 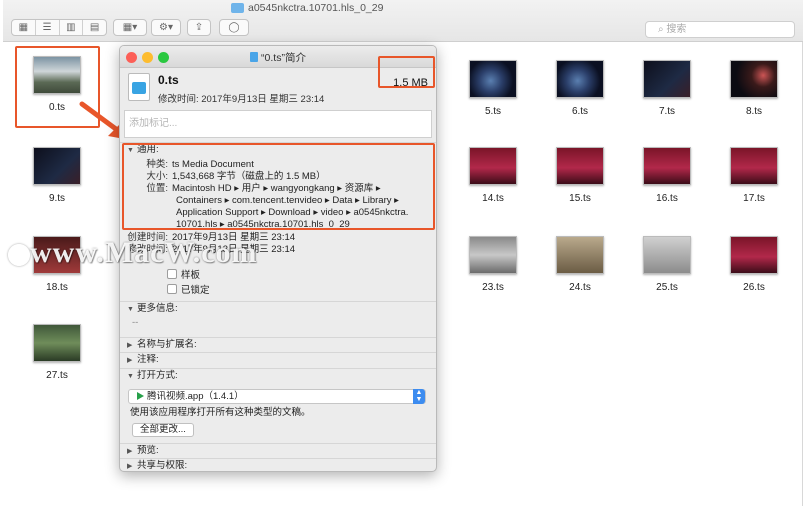 I want to click on more-info-value: --, so click(x=135, y=322).